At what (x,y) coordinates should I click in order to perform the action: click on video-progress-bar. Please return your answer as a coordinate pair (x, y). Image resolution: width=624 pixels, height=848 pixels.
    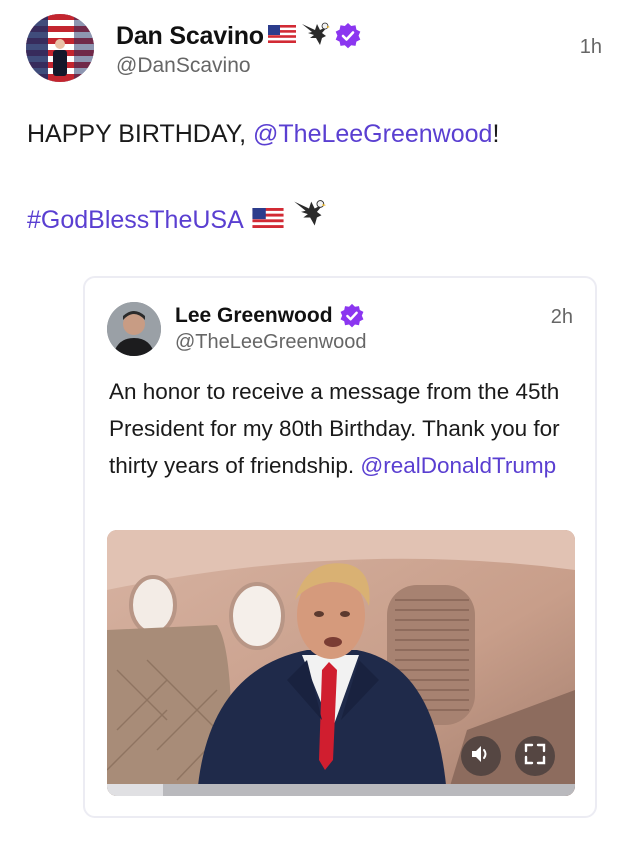
    Looking at the image, I should click on (341, 790).